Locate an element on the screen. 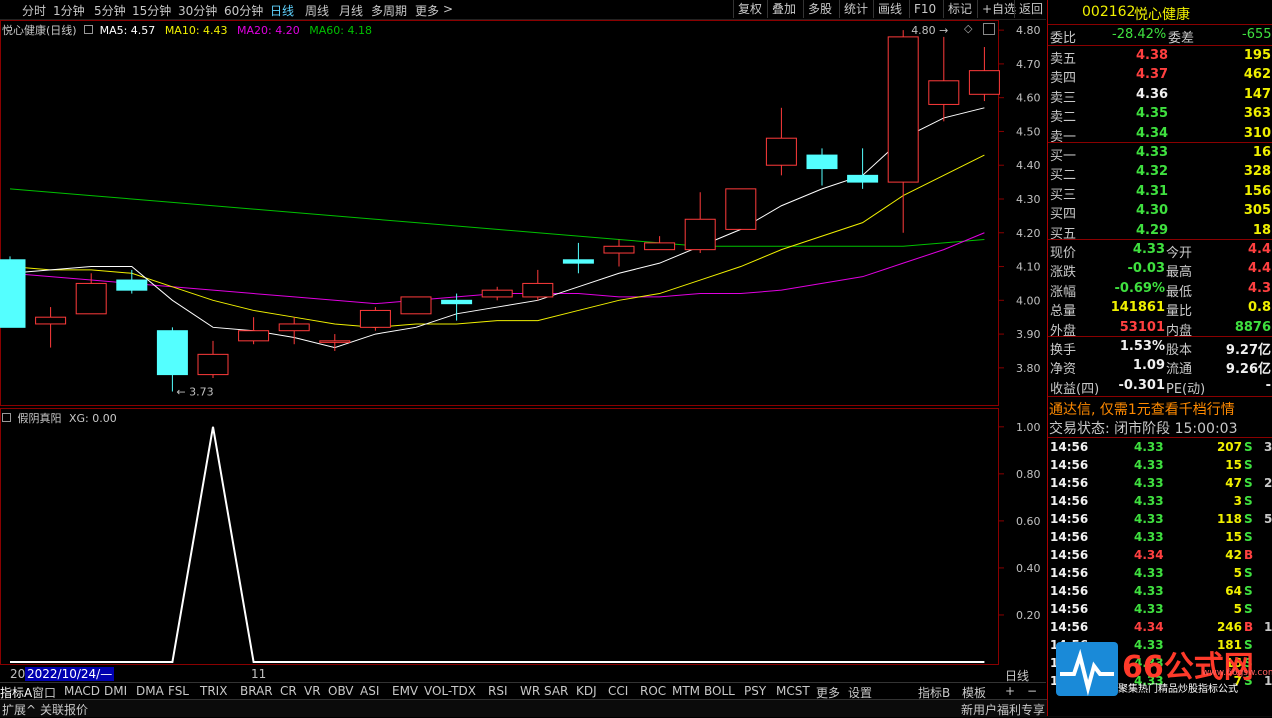  period-8: 月线 is located at coordinates (351, 10).